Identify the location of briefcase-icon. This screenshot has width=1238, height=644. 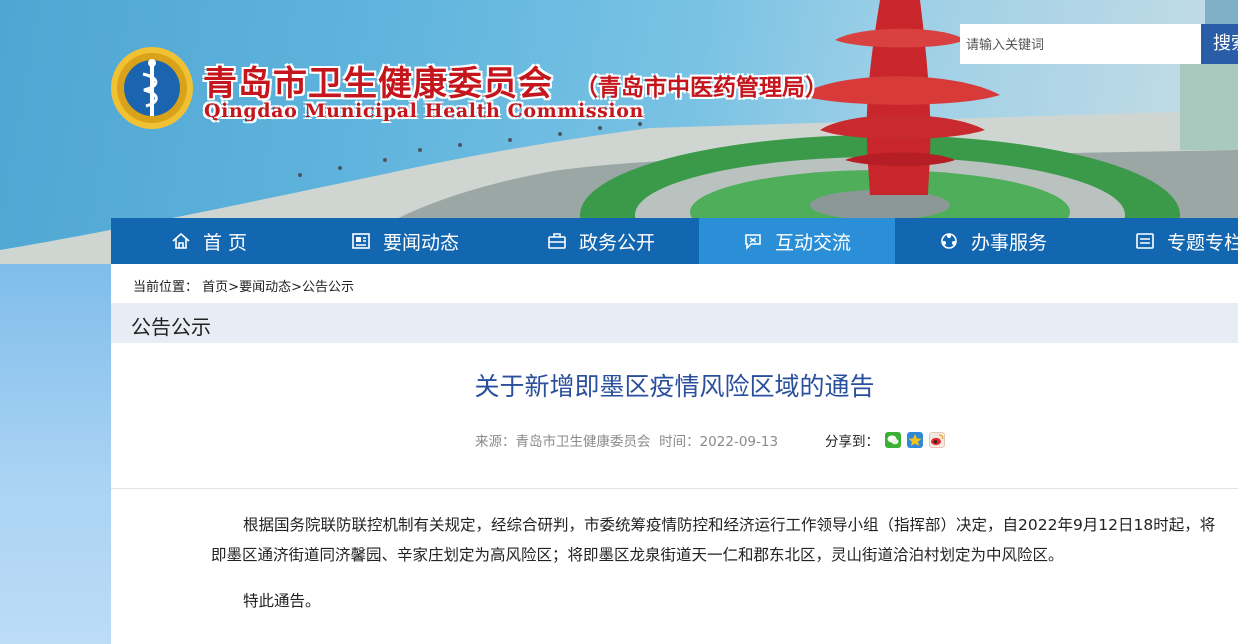
(557, 241).